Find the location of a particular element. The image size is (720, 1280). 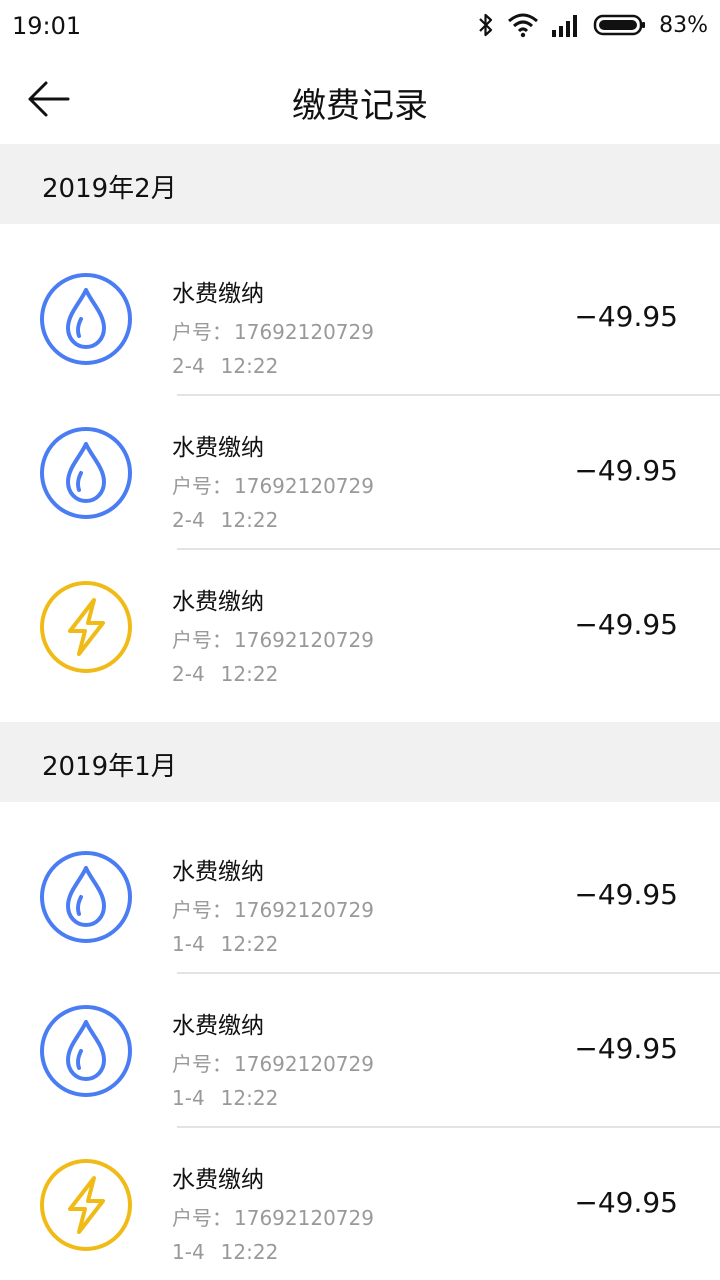

page-title: 缴费记录 is located at coordinates (360, 106).